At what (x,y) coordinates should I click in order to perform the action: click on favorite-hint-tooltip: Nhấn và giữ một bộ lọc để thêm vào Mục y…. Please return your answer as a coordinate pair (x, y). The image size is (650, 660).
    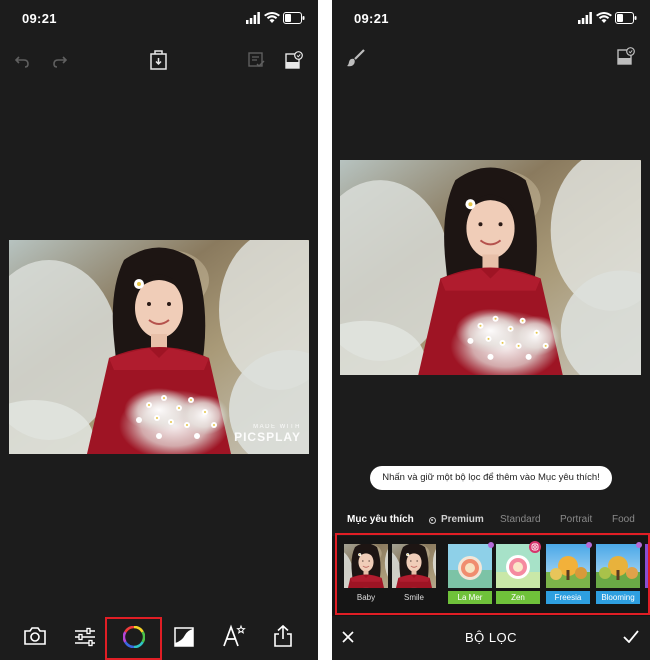
    Looking at the image, I should click on (491, 478).